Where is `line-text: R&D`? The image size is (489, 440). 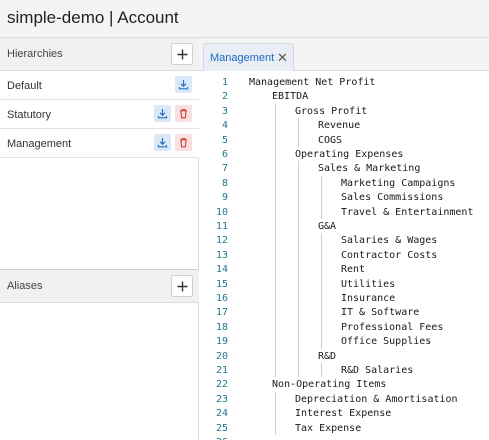 line-text: R&D is located at coordinates (327, 356).